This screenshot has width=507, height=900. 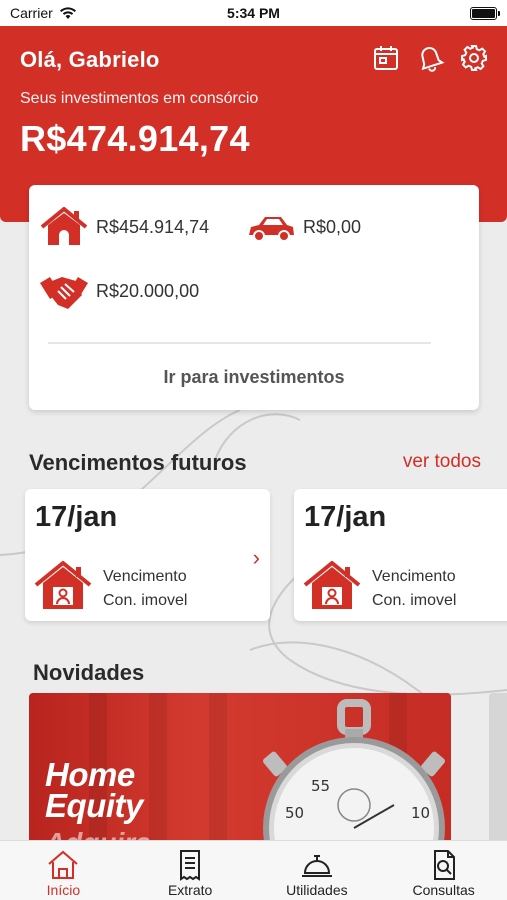 What do you see at coordinates (190, 890) in the screenshot?
I see `tab-label: Extrato` at bounding box center [190, 890].